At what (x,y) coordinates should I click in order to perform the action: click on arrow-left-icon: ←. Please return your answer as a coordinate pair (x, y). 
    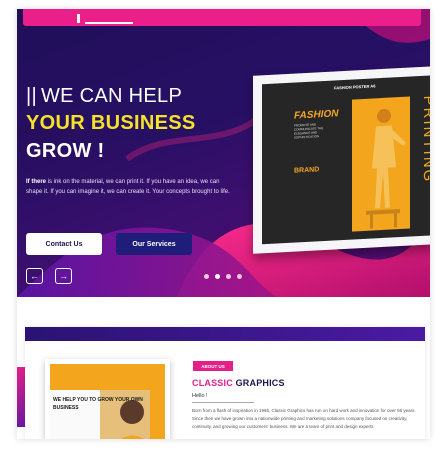
    Looking at the image, I should click on (34, 276).